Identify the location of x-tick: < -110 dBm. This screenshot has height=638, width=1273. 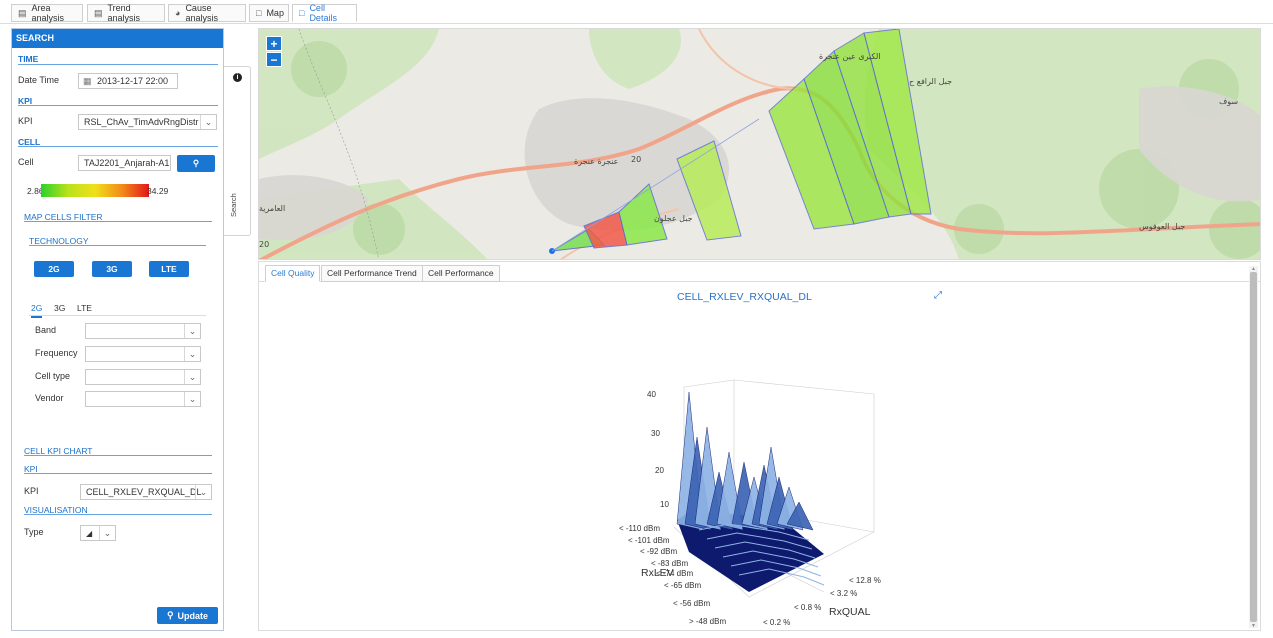
(639, 528).